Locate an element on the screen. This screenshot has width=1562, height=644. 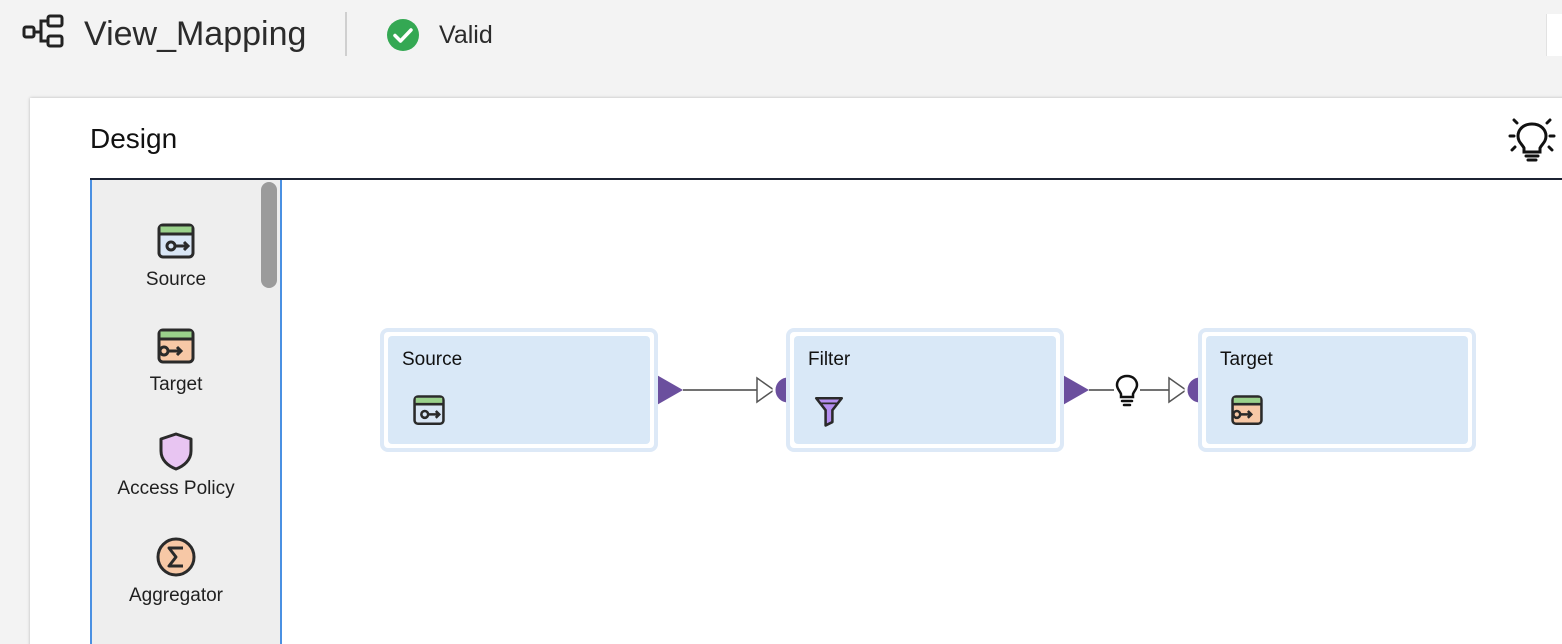
lightbulb-icon is located at coordinates (1532, 140).